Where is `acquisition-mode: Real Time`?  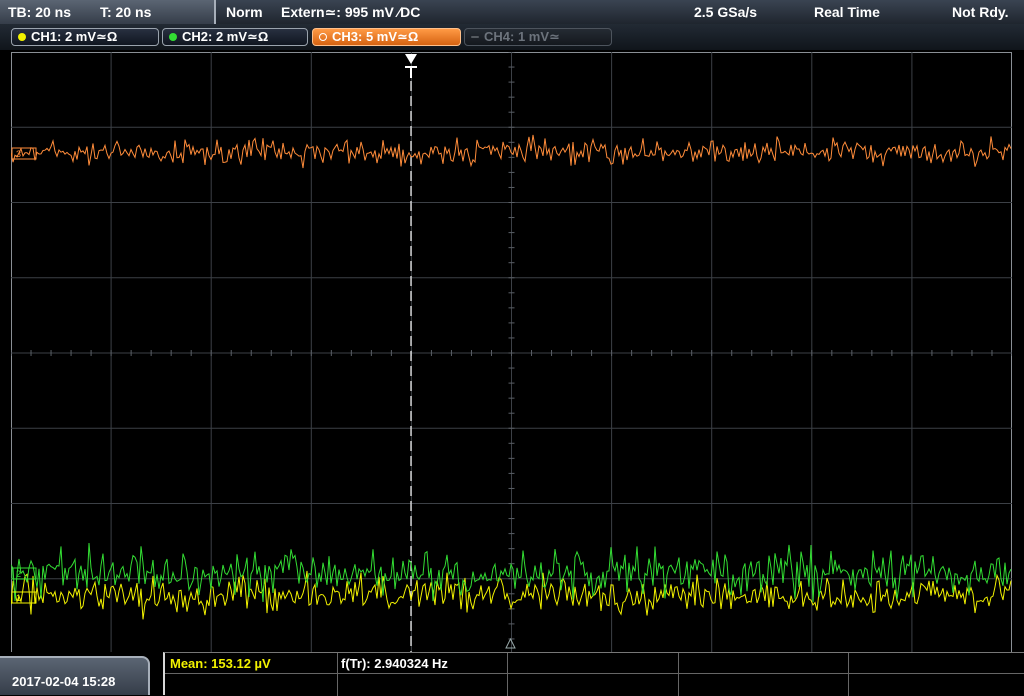 acquisition-mode: Real Time is located at coordinates (847, 12).